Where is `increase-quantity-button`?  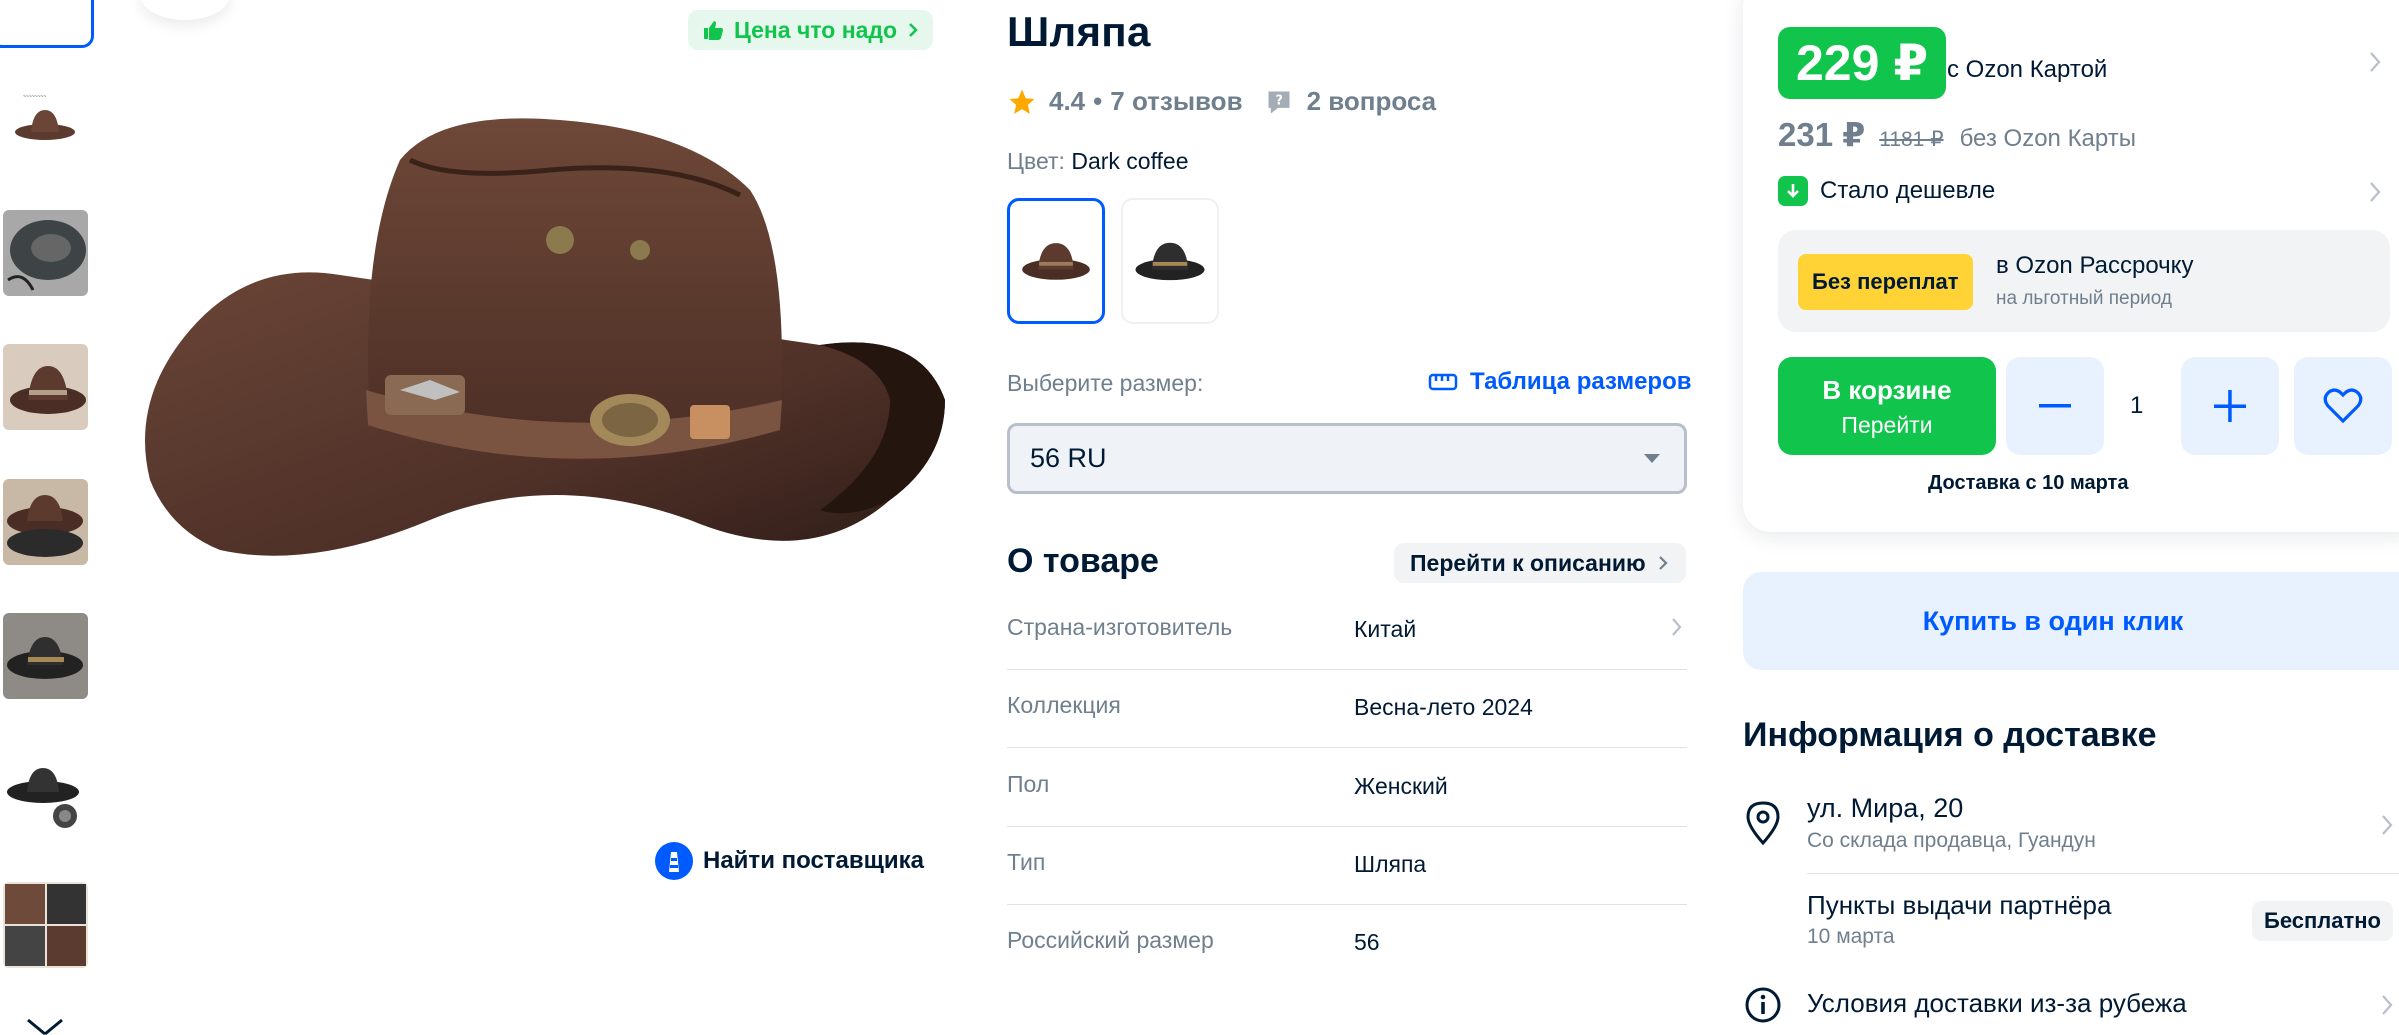 increase-quantity-button is located at coordinates (2230, 406).